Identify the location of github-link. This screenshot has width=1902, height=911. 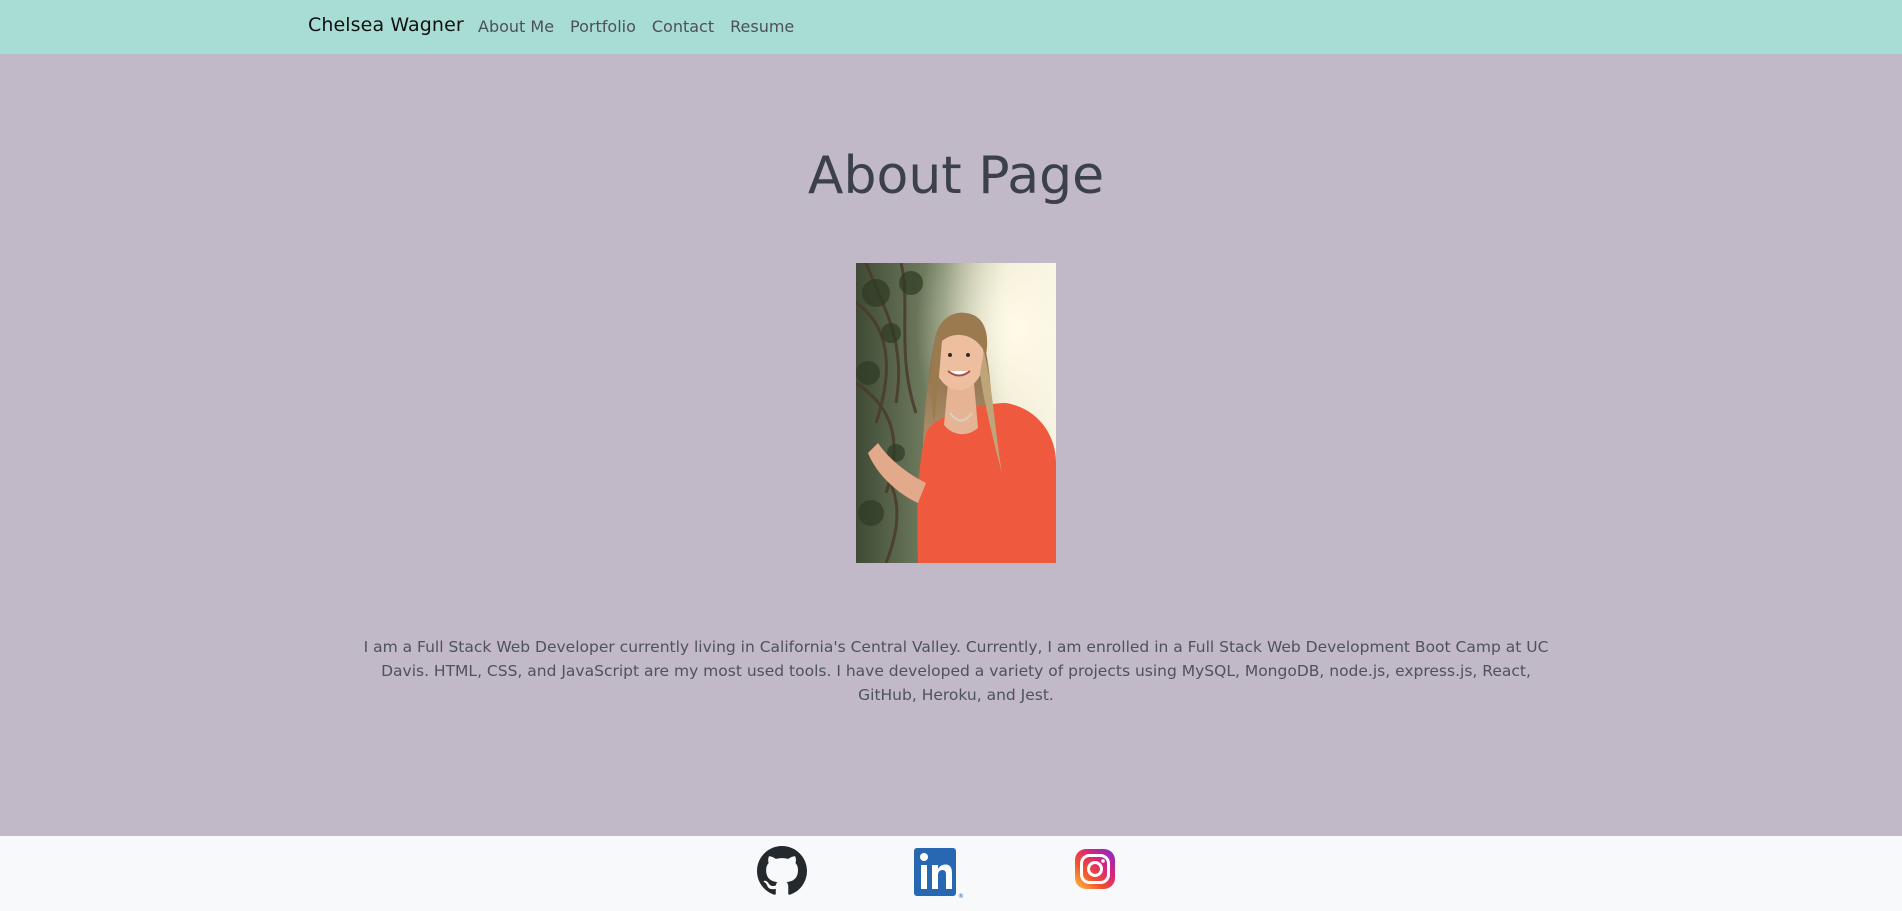
(782, 873).